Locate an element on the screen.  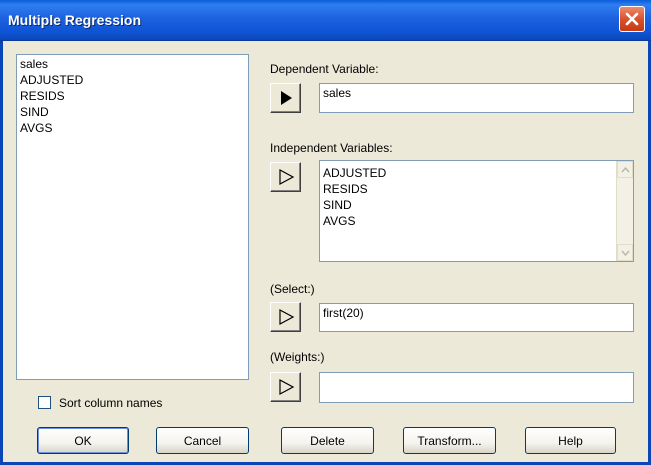
play-arrow-icon is located at coordinates (286, 98).